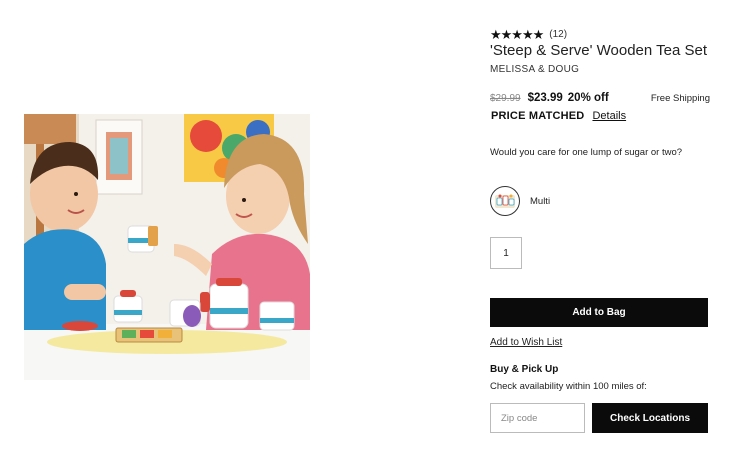 This screenshot has width=740, height=455. I want to click on star-rating-icon: ★★★★★, so click(517, 34).